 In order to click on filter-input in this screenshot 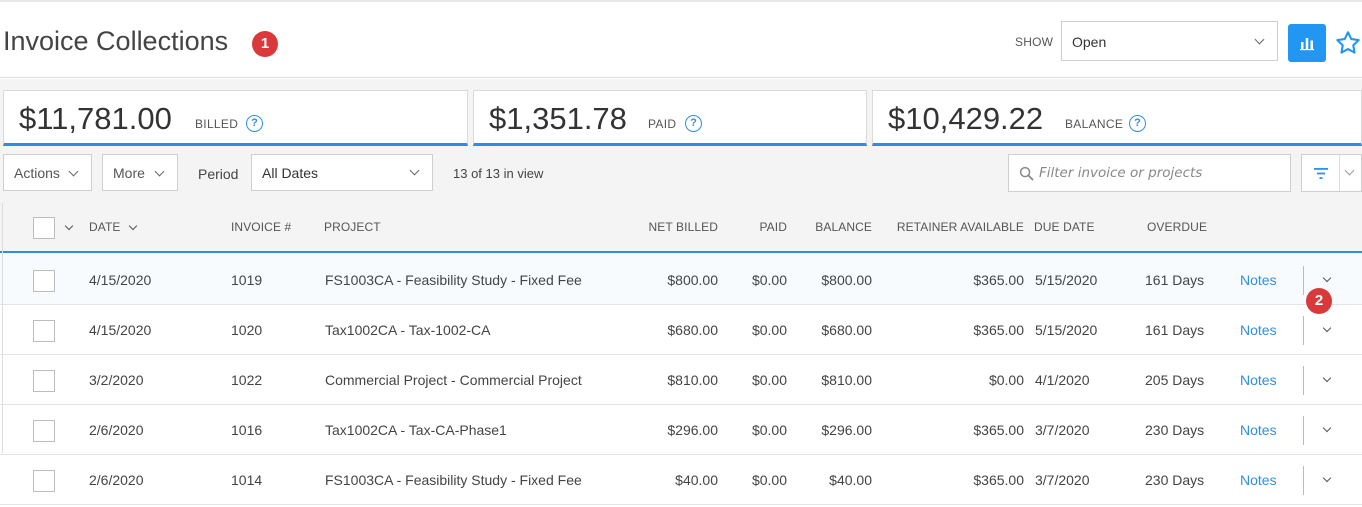, I will do `click(1159, 173)`.